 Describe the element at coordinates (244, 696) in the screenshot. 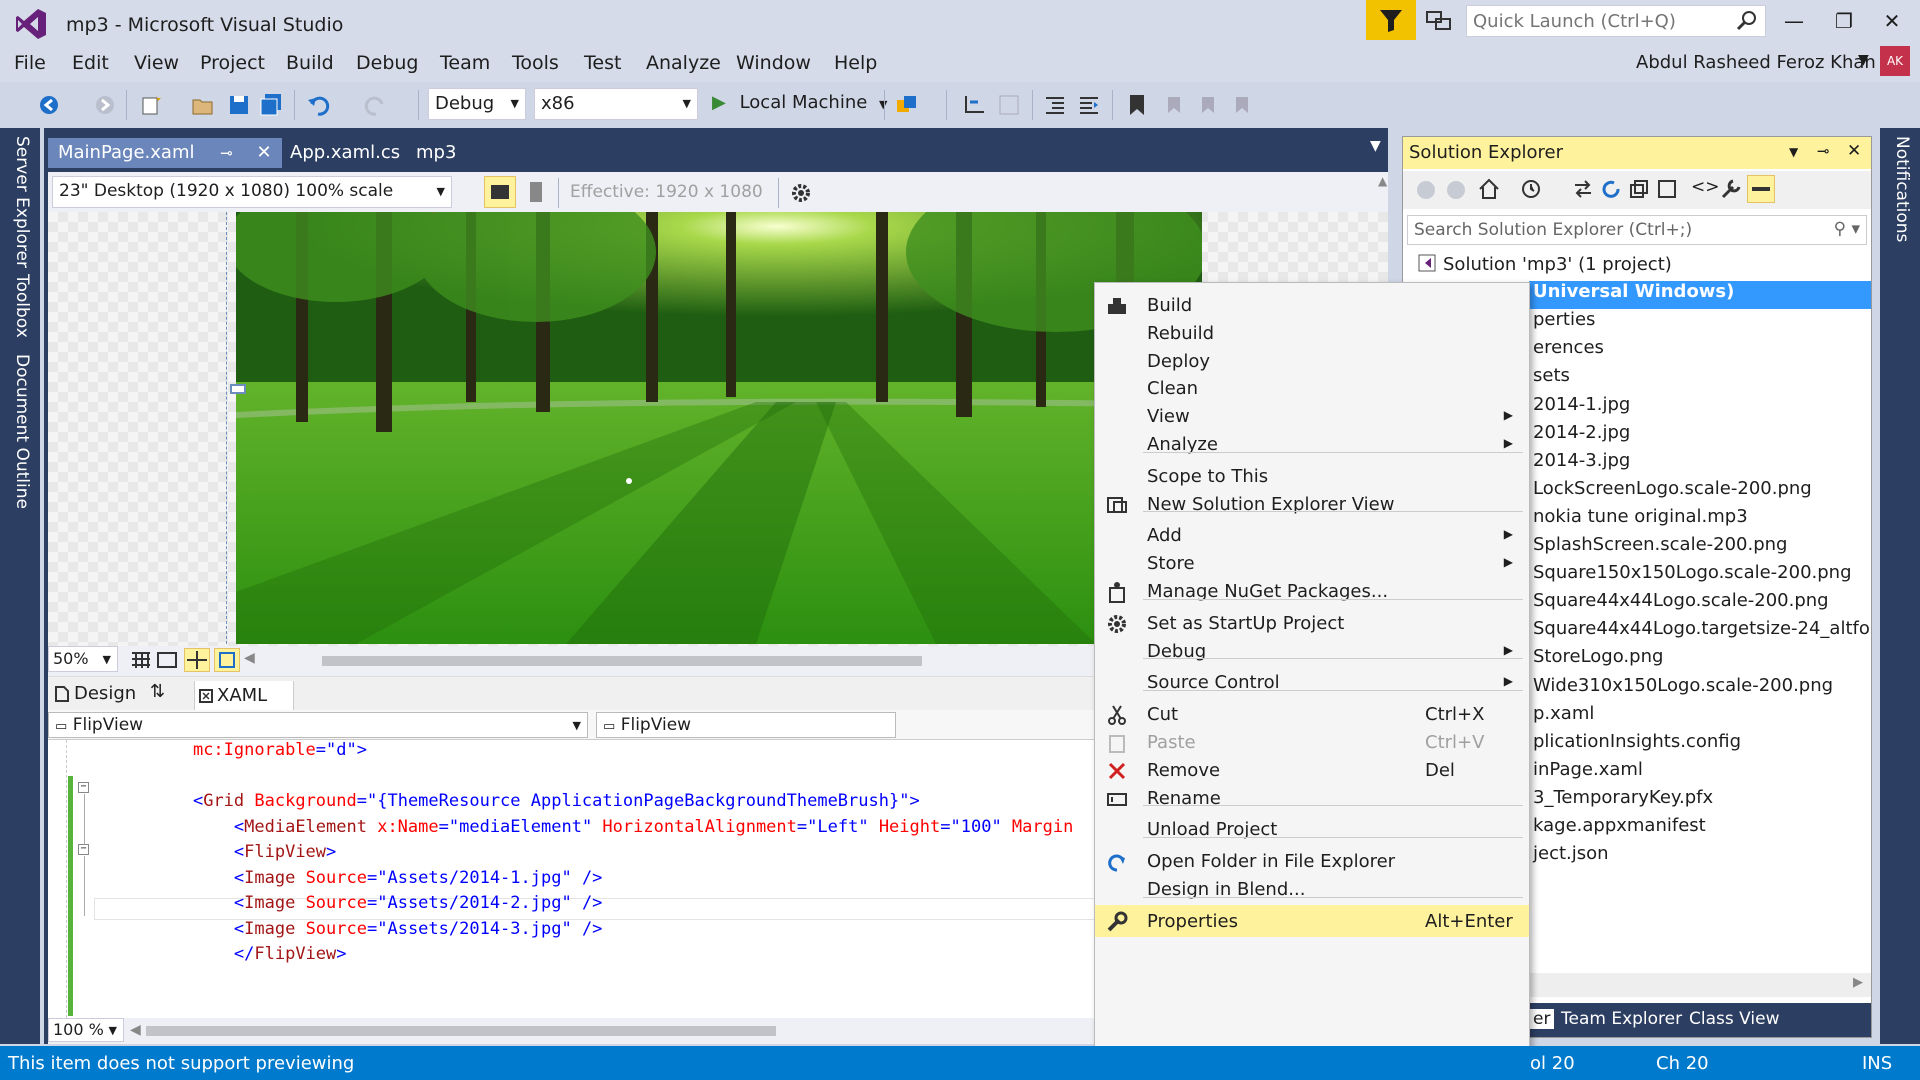

I see `xaml-tab: XAML` at that location.